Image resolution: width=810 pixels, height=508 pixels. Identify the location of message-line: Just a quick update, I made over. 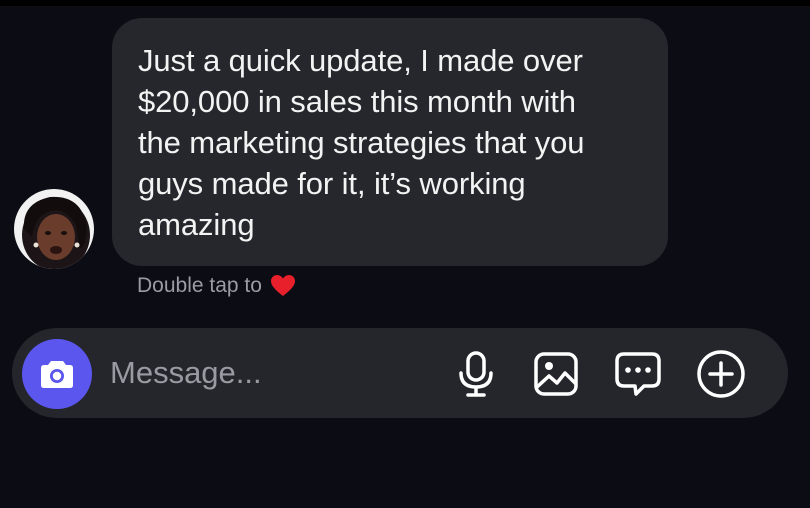
(360, 60).